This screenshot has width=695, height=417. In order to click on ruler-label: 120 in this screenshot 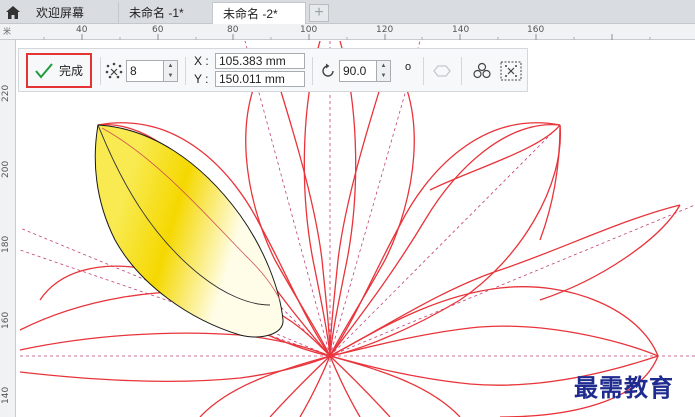, I will do `click(385, 30)`.